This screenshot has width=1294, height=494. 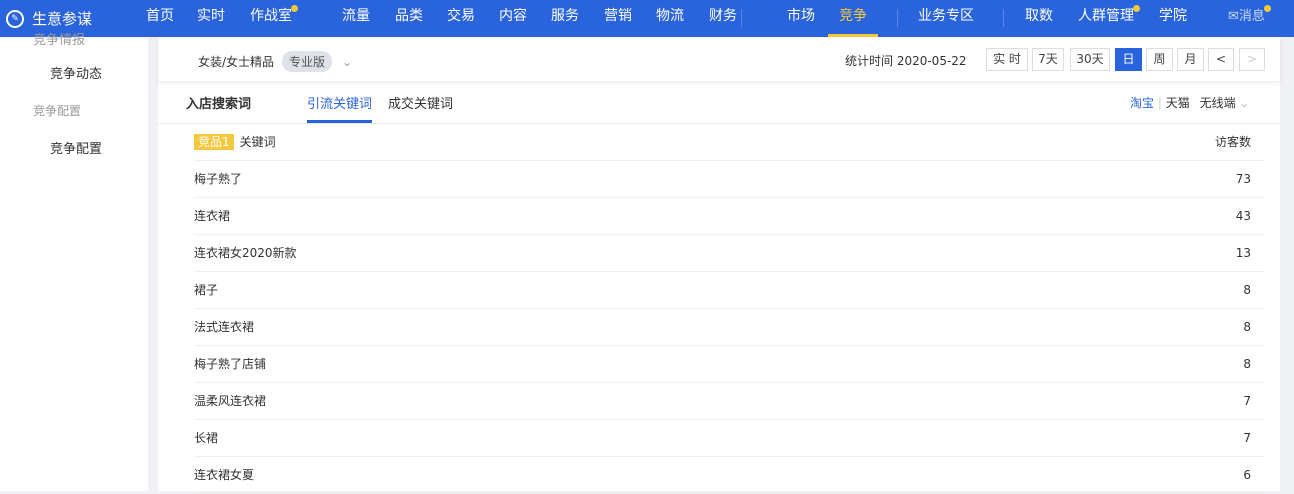 What do you see at coordinates (236, 62) in the screenshot?
I see `category-label: 女装/女士精品` at bounding box center [236, 62].